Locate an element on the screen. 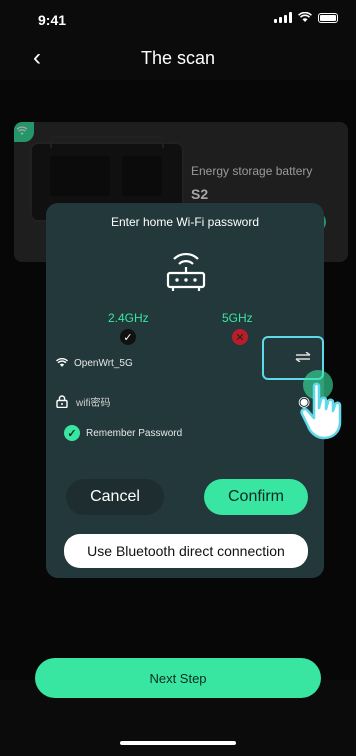 Image resolution: width=356 pixels, height=756 pixels. dialog-title: Enter home Wi-Fi password is located at coordinates (185, 222).